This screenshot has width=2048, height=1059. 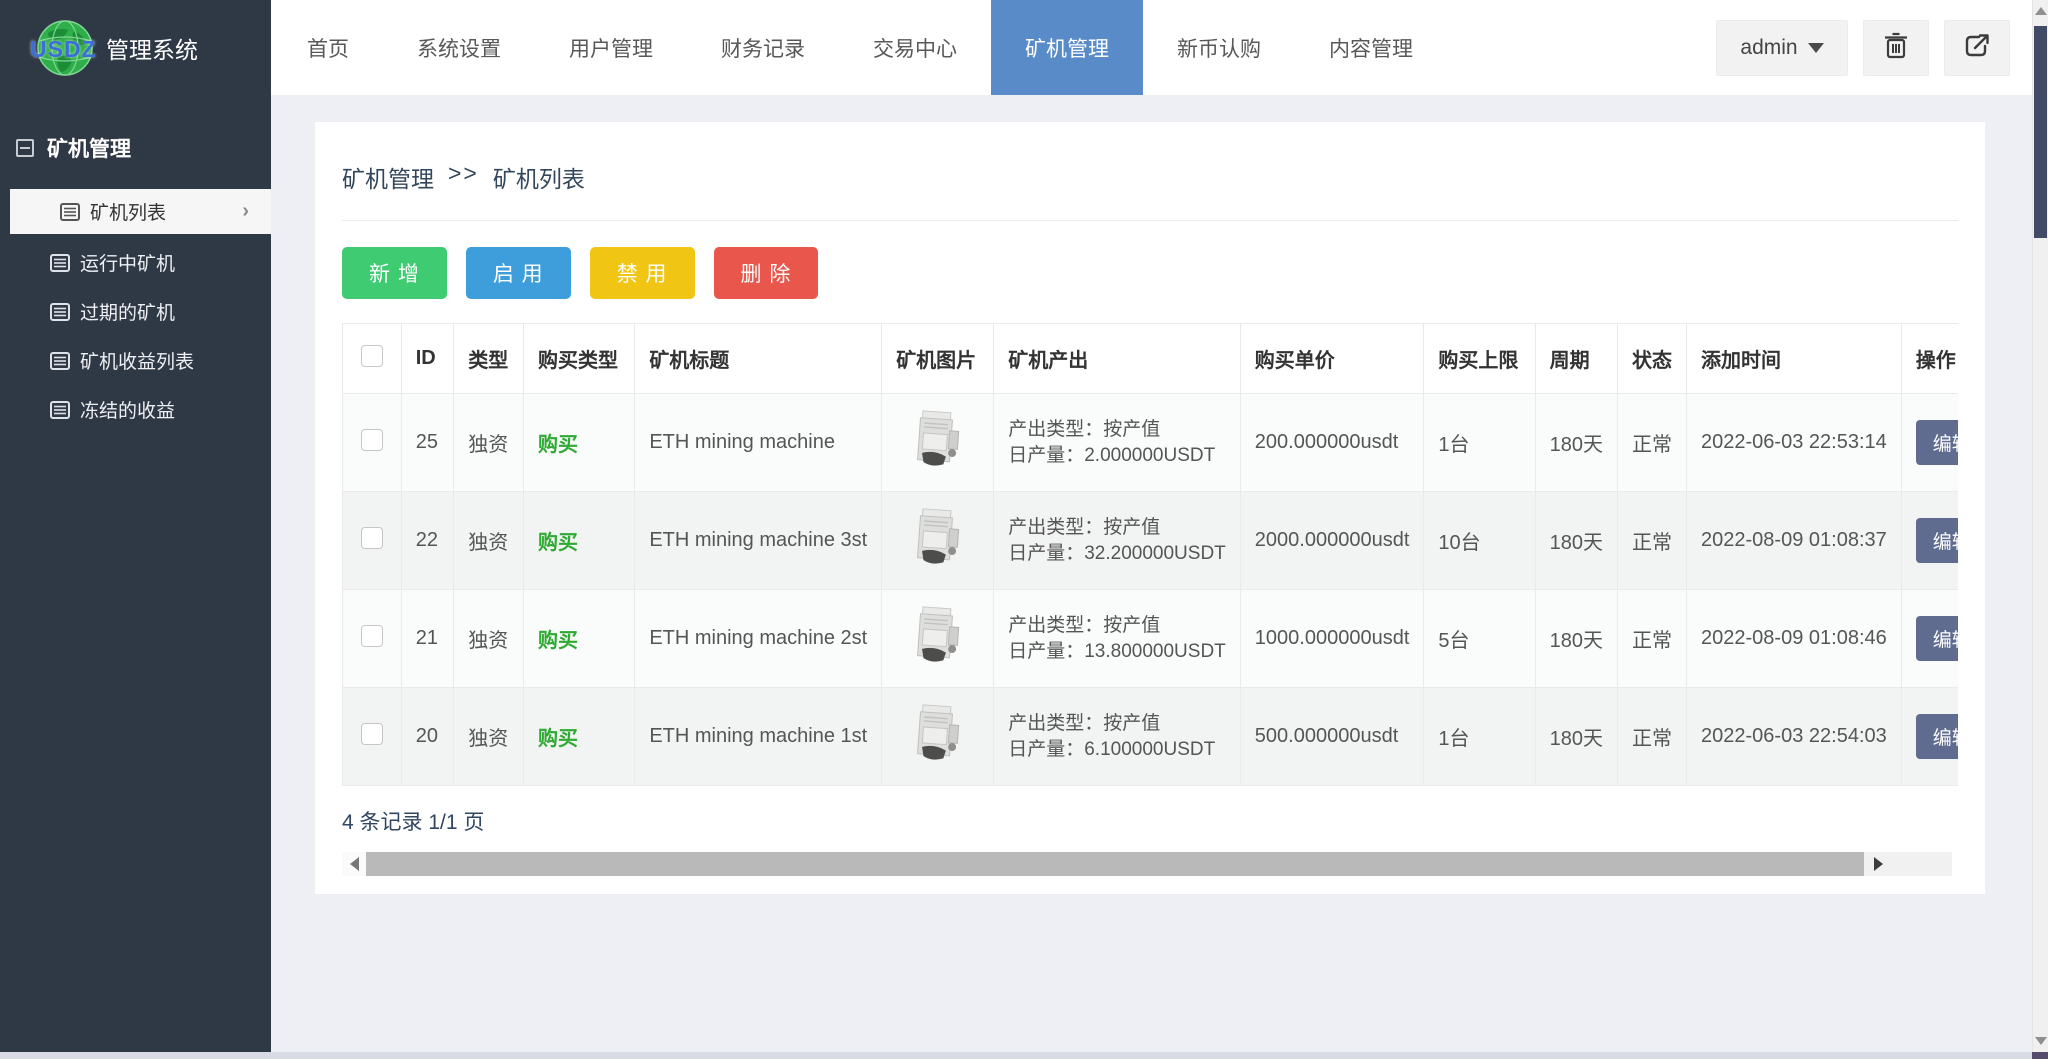 I want to click on sidebar-section-title: 矿机管理, so click(x=89, y=149).